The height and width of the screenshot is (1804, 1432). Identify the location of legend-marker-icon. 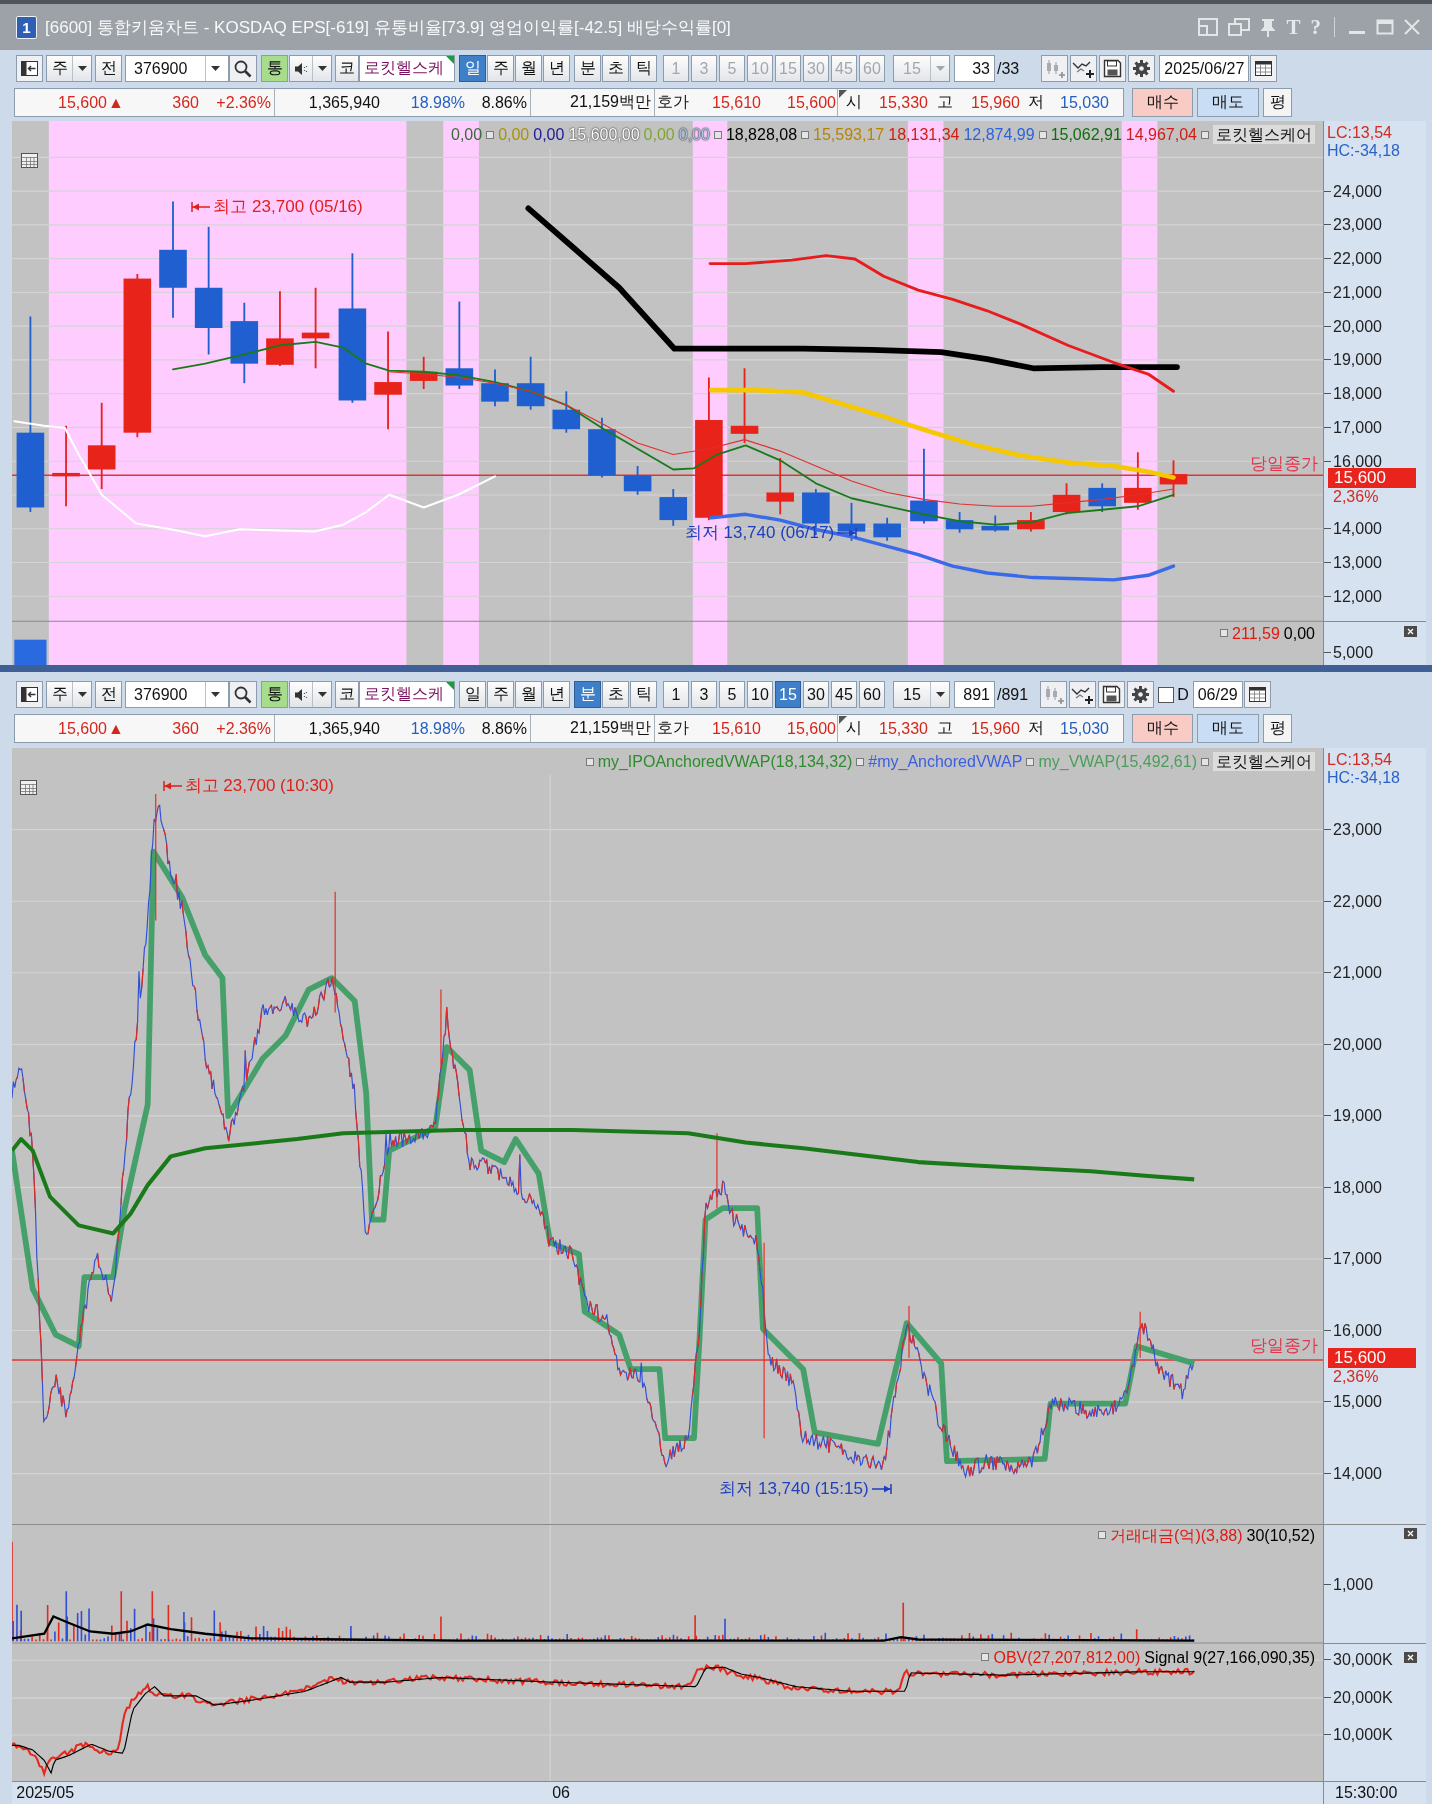
(1205, 761).